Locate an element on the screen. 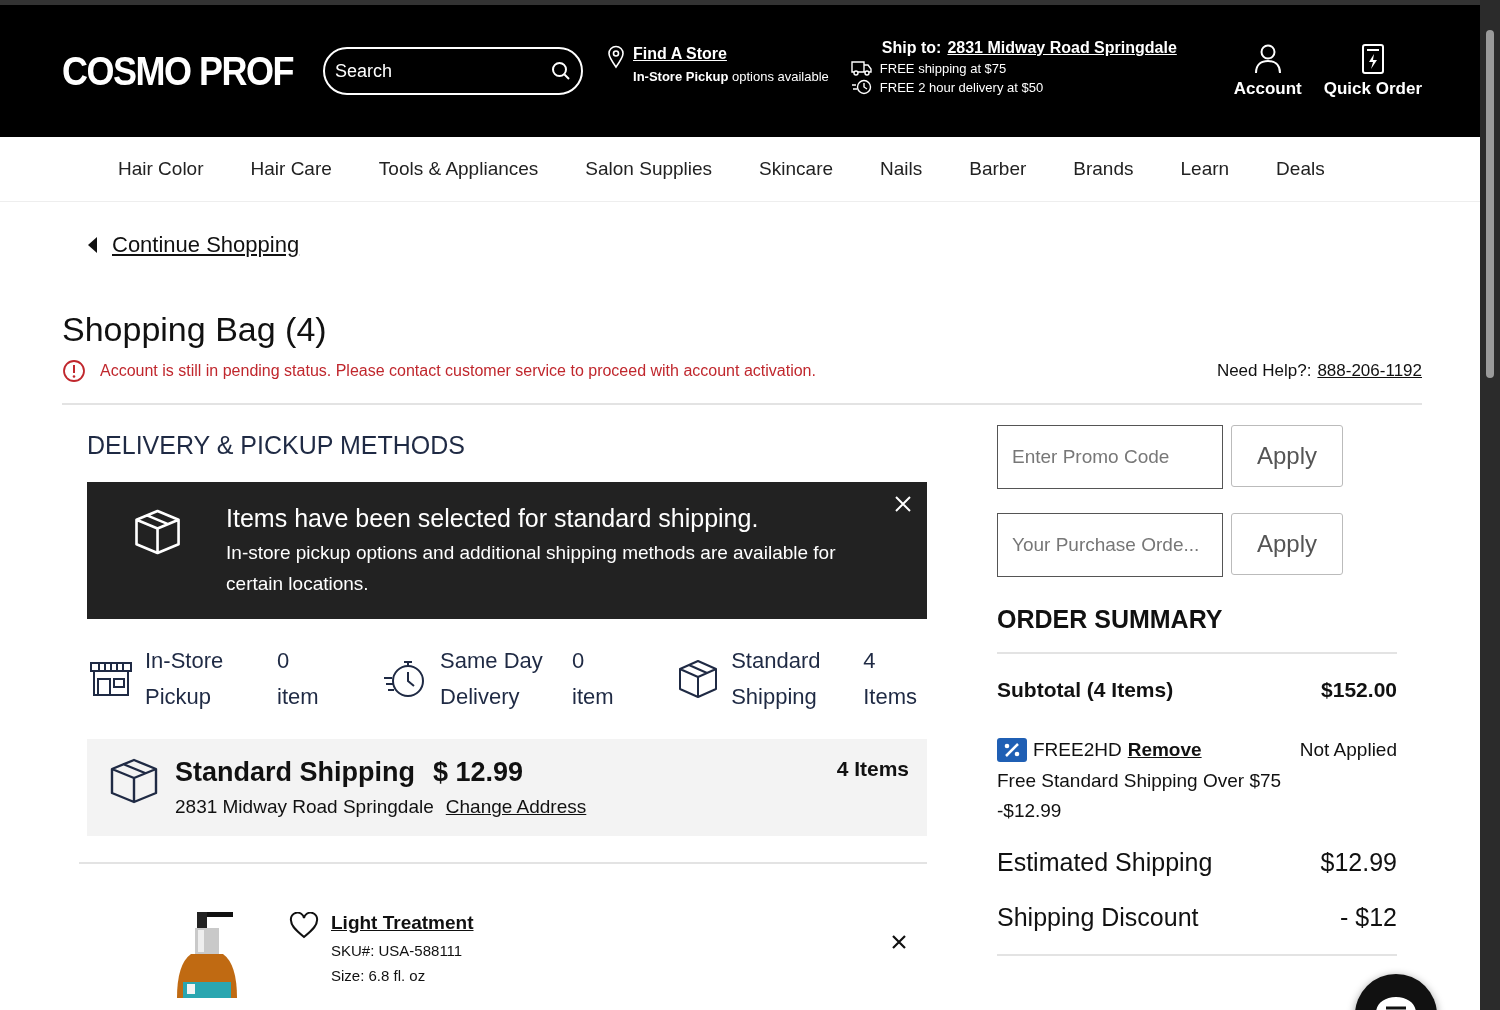 The image size is (1500, 1010). scrollbar-thumb is located at coordinates (1490, 204).